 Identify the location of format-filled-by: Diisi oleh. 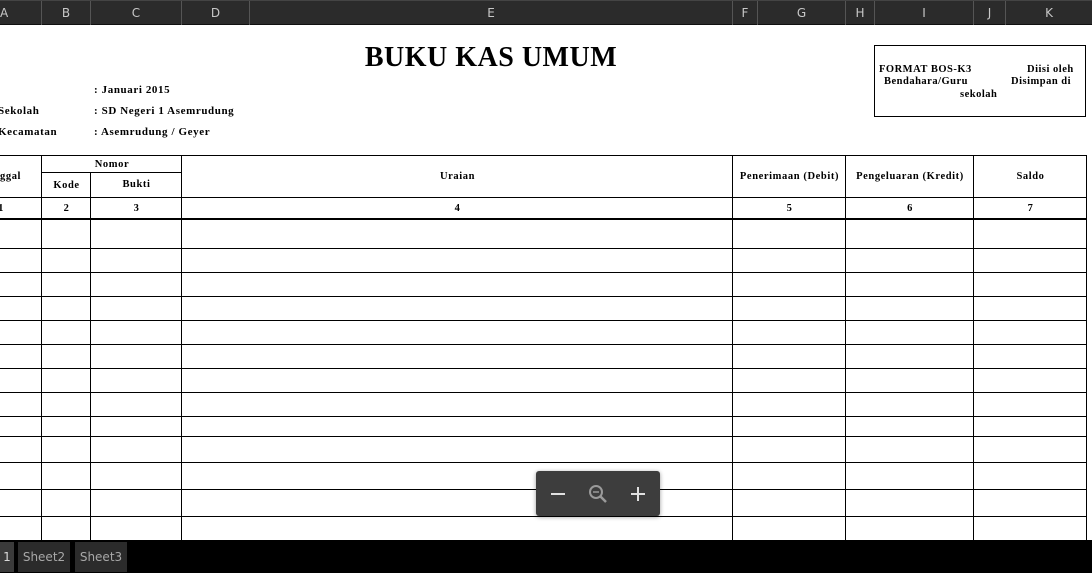
(1050, 69).